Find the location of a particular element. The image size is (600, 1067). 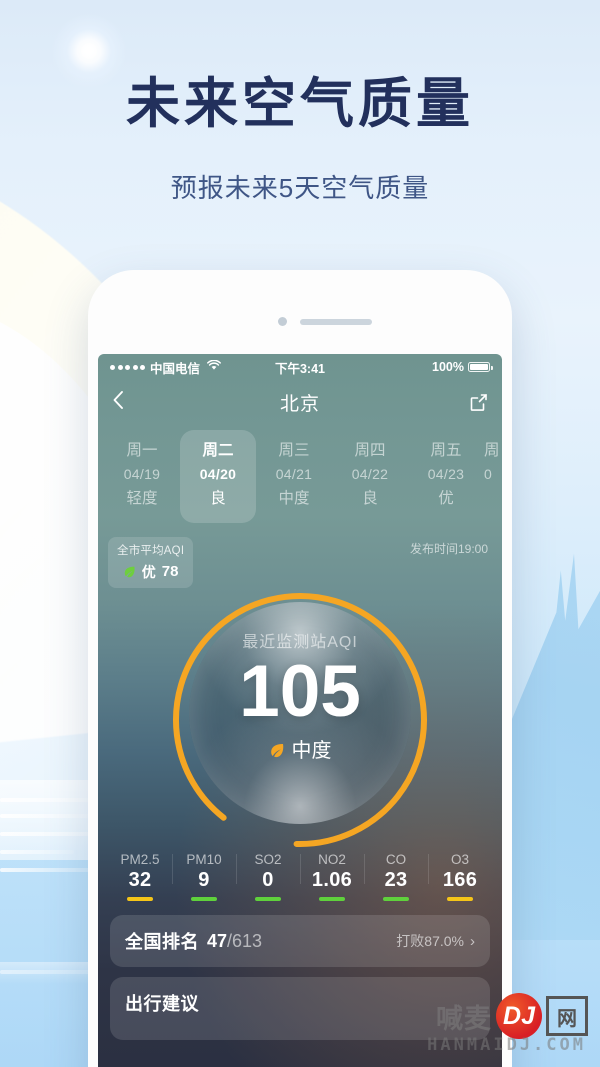

day-tab-5: 周 0 is located at coordinates (493, 476).